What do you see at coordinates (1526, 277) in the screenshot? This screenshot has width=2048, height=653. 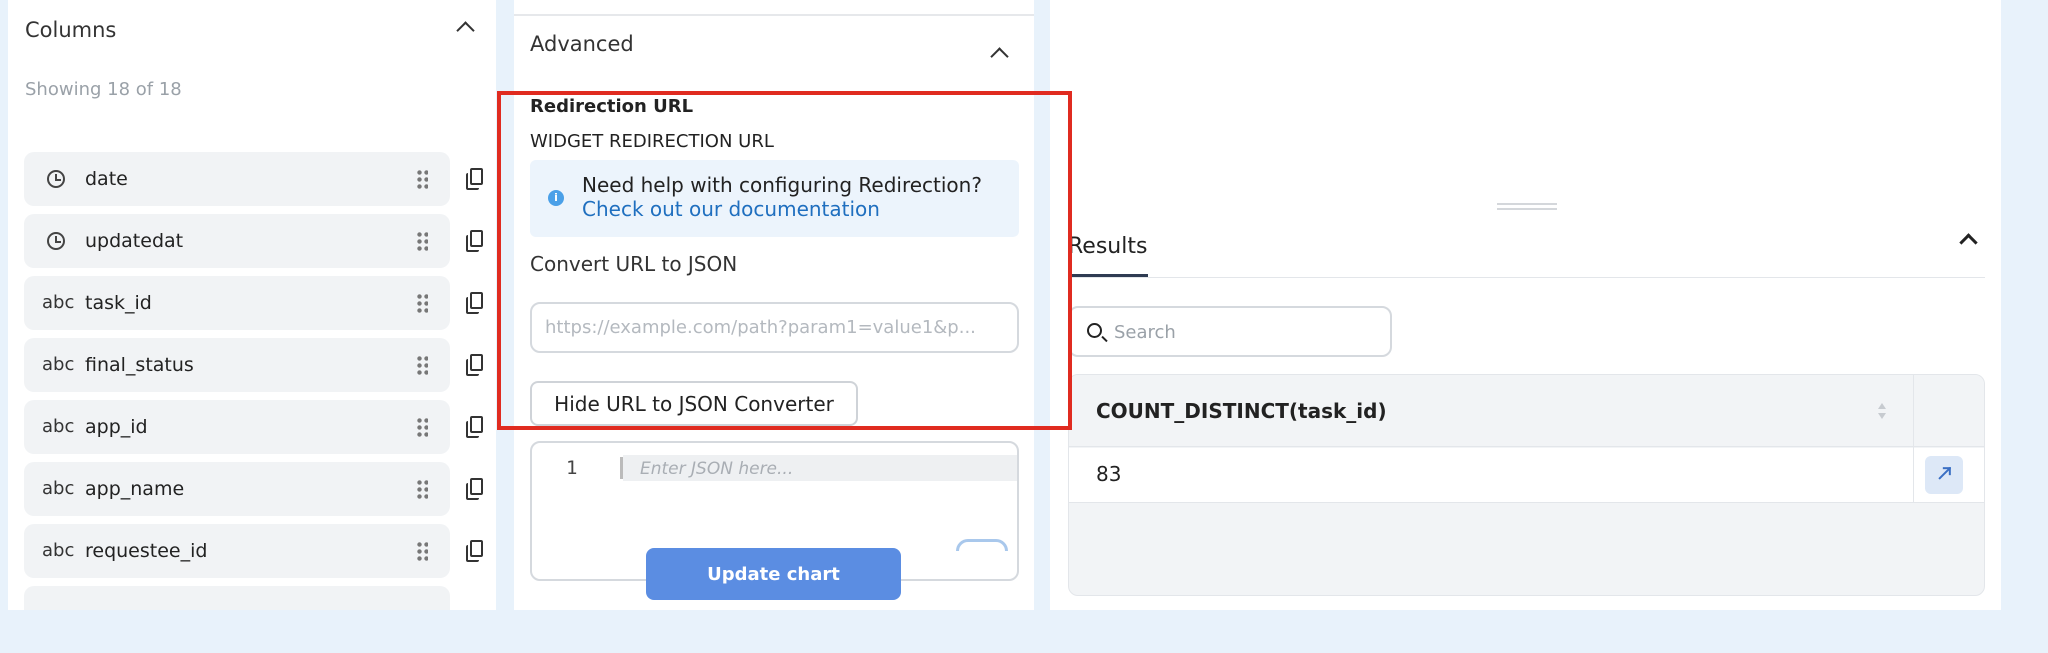 I see `tab-divider` at bounding box center [1526, 277].